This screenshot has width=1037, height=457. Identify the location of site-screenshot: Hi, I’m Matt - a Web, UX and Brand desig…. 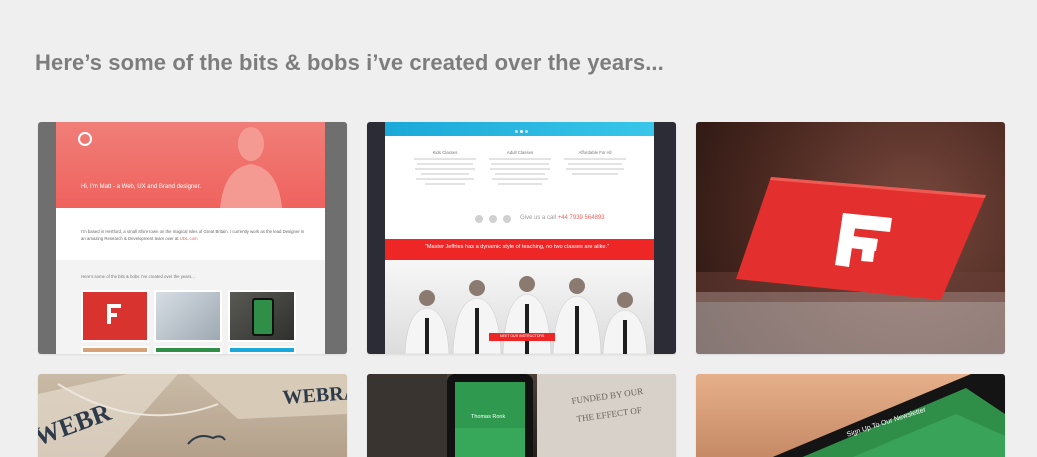
(190, 238).